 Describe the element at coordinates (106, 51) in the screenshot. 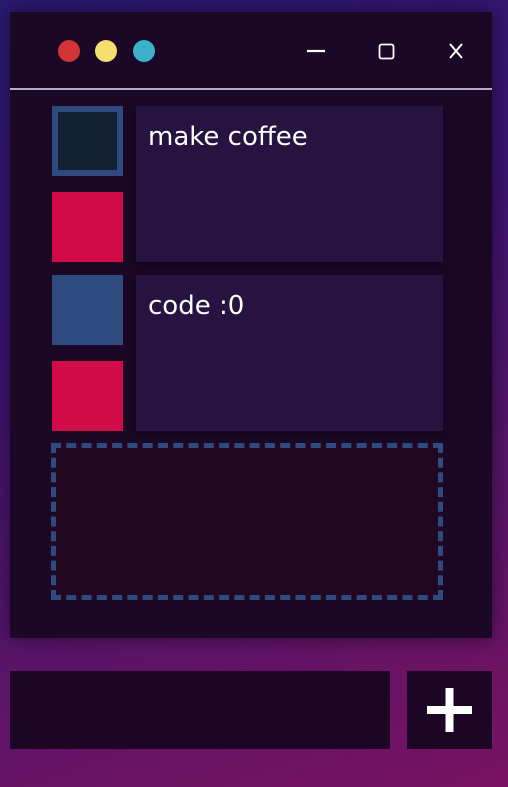

I see `minimize-traffic-light` at that location.